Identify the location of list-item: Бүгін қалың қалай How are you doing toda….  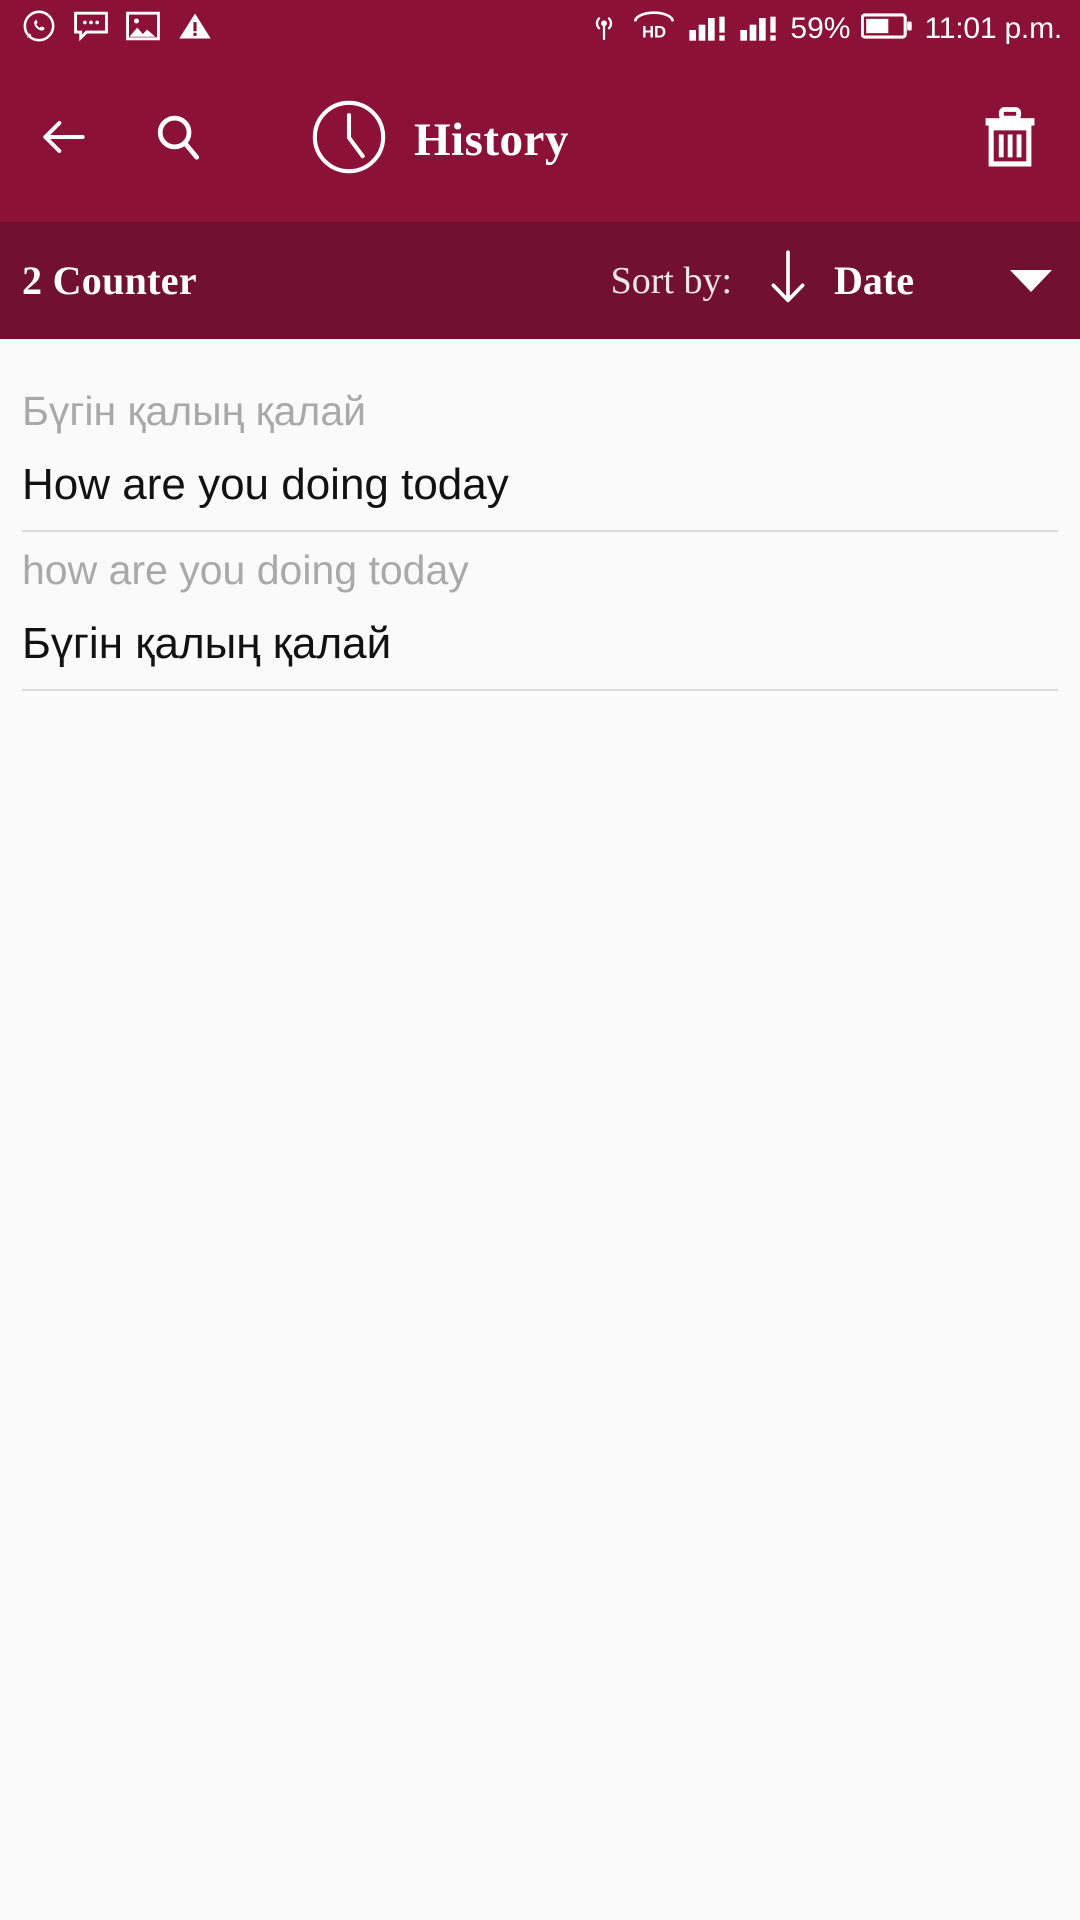
(540, 452).